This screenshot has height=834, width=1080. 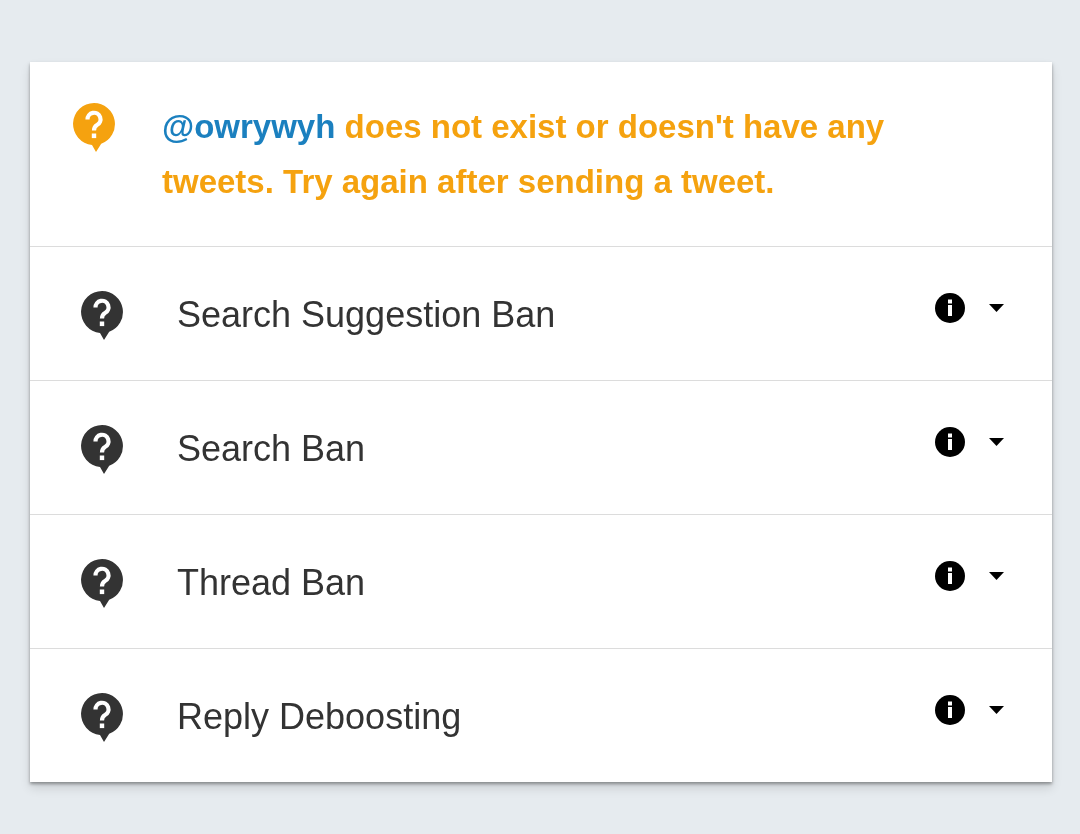 I want to click on check-label: Thread Ban, so click(x=272, y=582).